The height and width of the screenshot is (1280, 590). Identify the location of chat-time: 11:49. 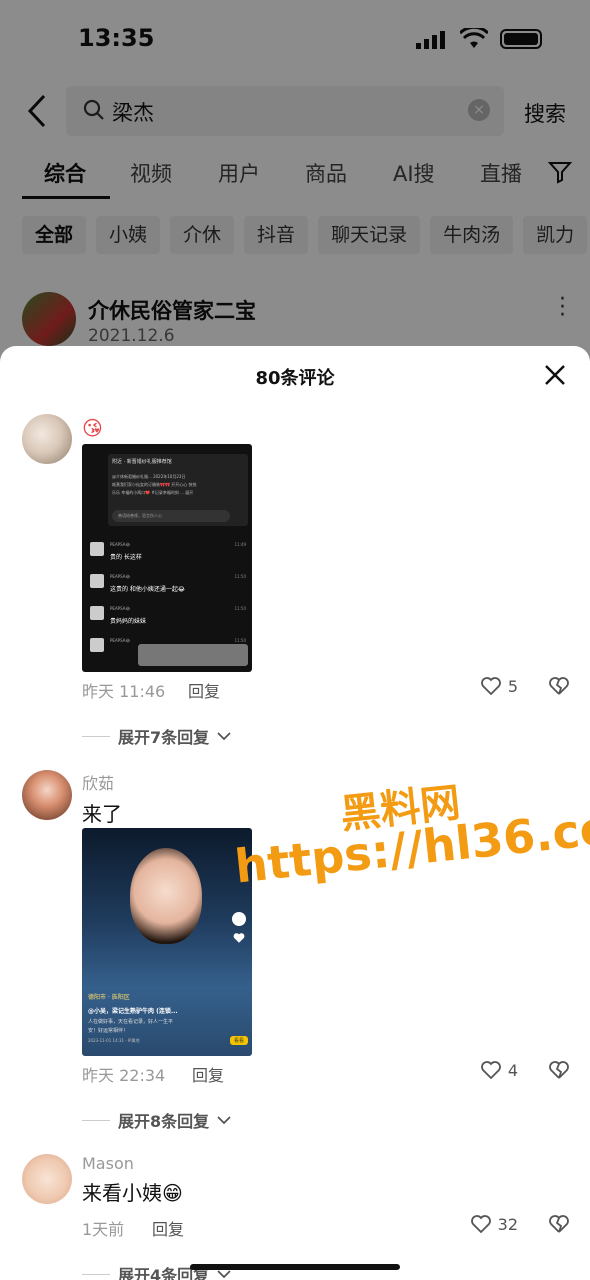
(240, 544).